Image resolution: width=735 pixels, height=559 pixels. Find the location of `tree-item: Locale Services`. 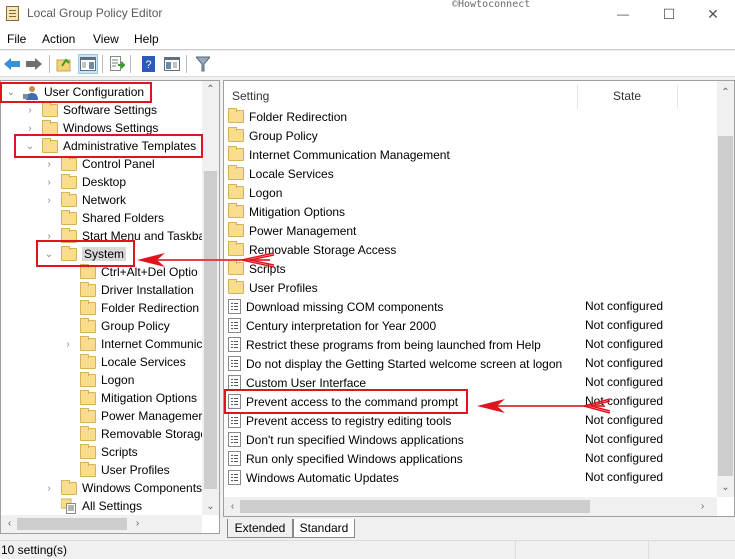

tree-item: Locale Services is located at coordinates (124, 362).